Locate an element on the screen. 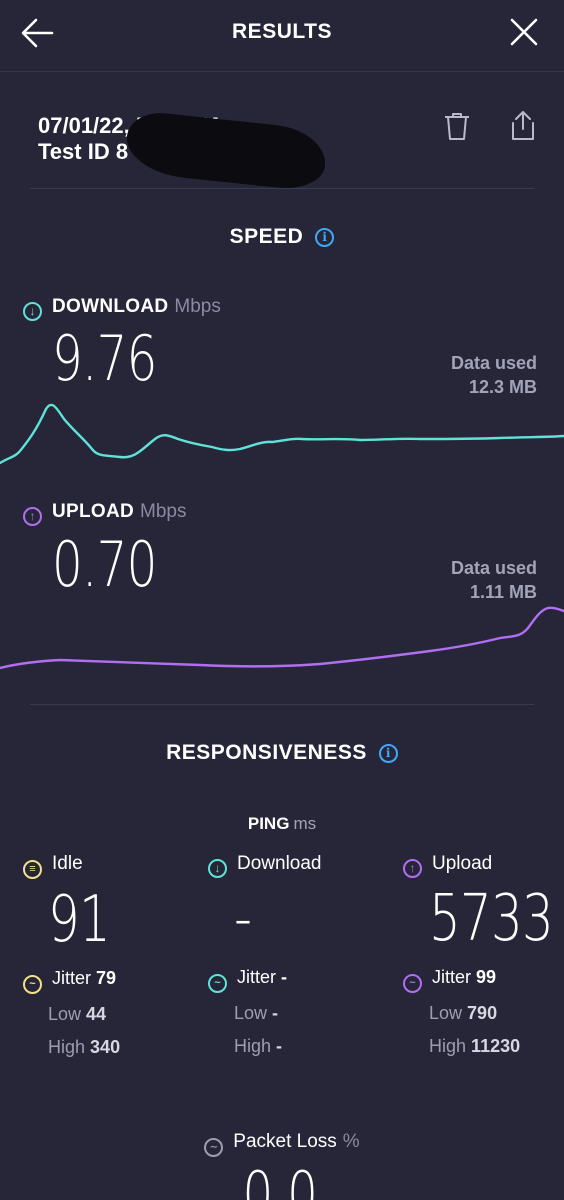  upload-low-value: 790 is located at coordinates (482, 1013).